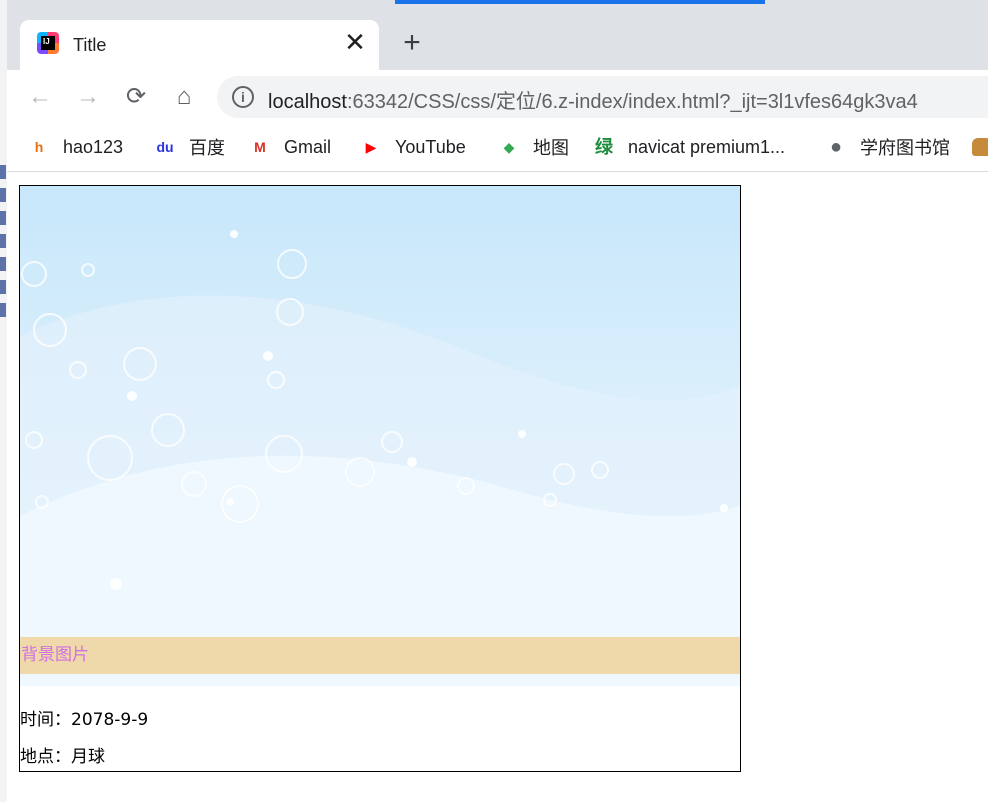  What do you see at coordinates (580, 2) in the screenshot?
I see `desktop-sliver` at bounding box center [580, 2].